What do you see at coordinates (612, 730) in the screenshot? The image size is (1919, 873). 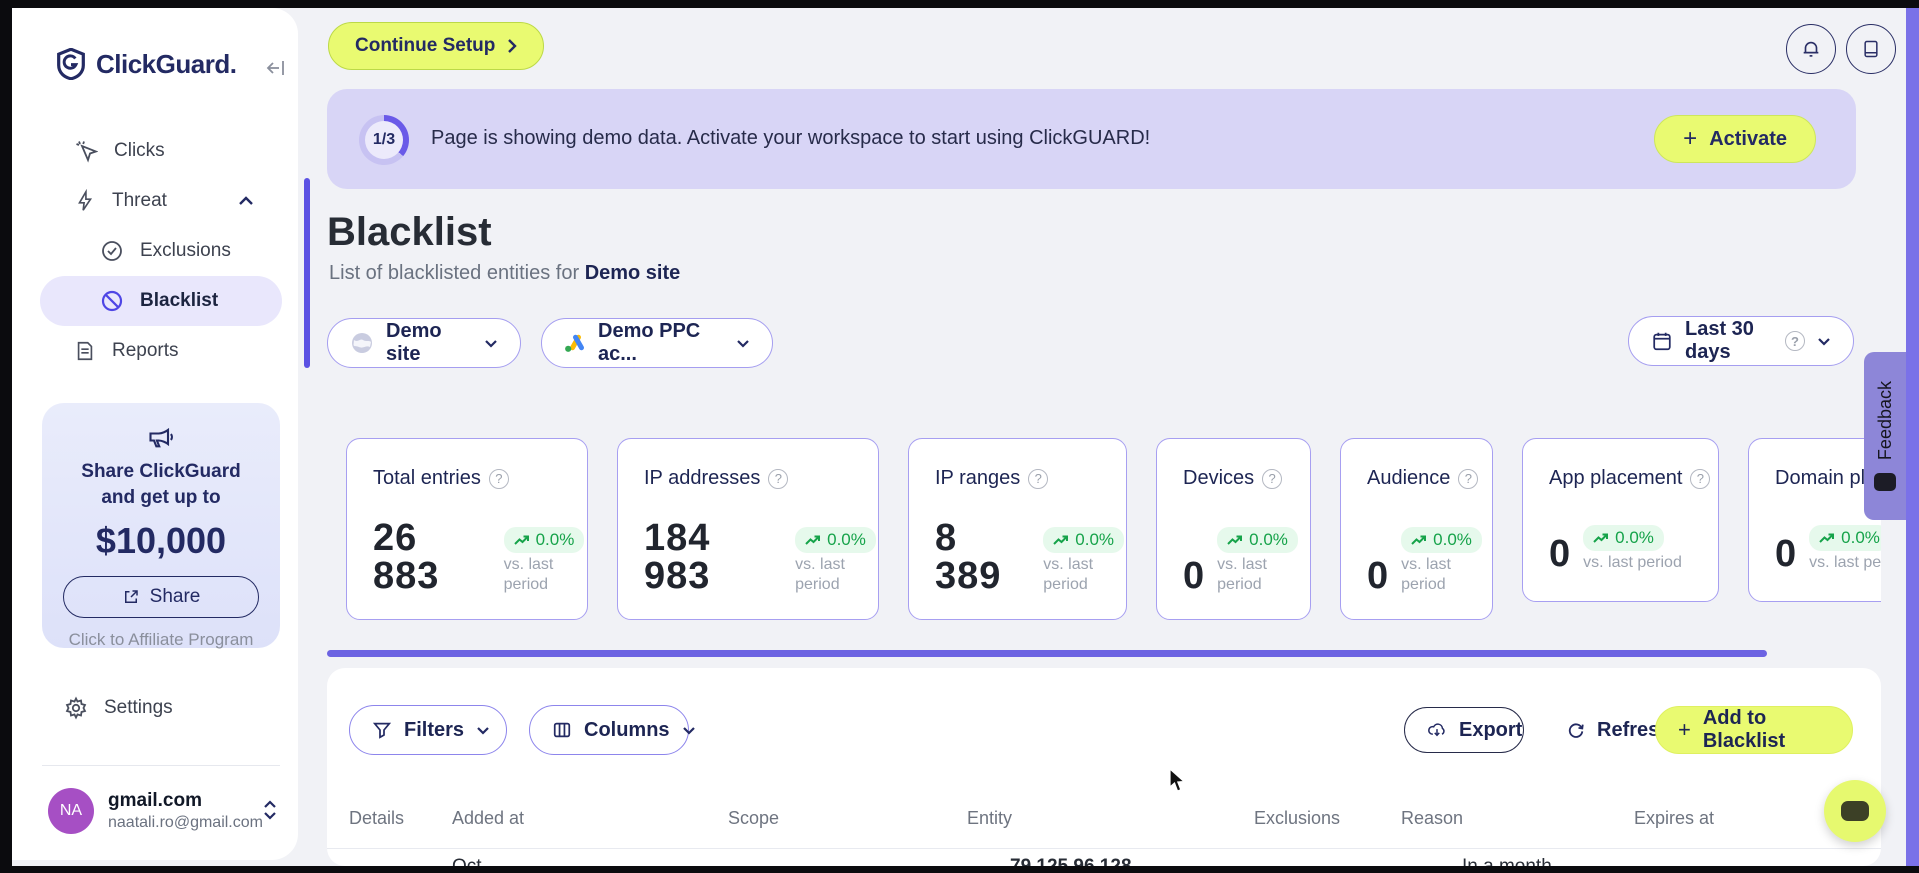 I see `columns-button: Columns` at bounding box center [612, 730].